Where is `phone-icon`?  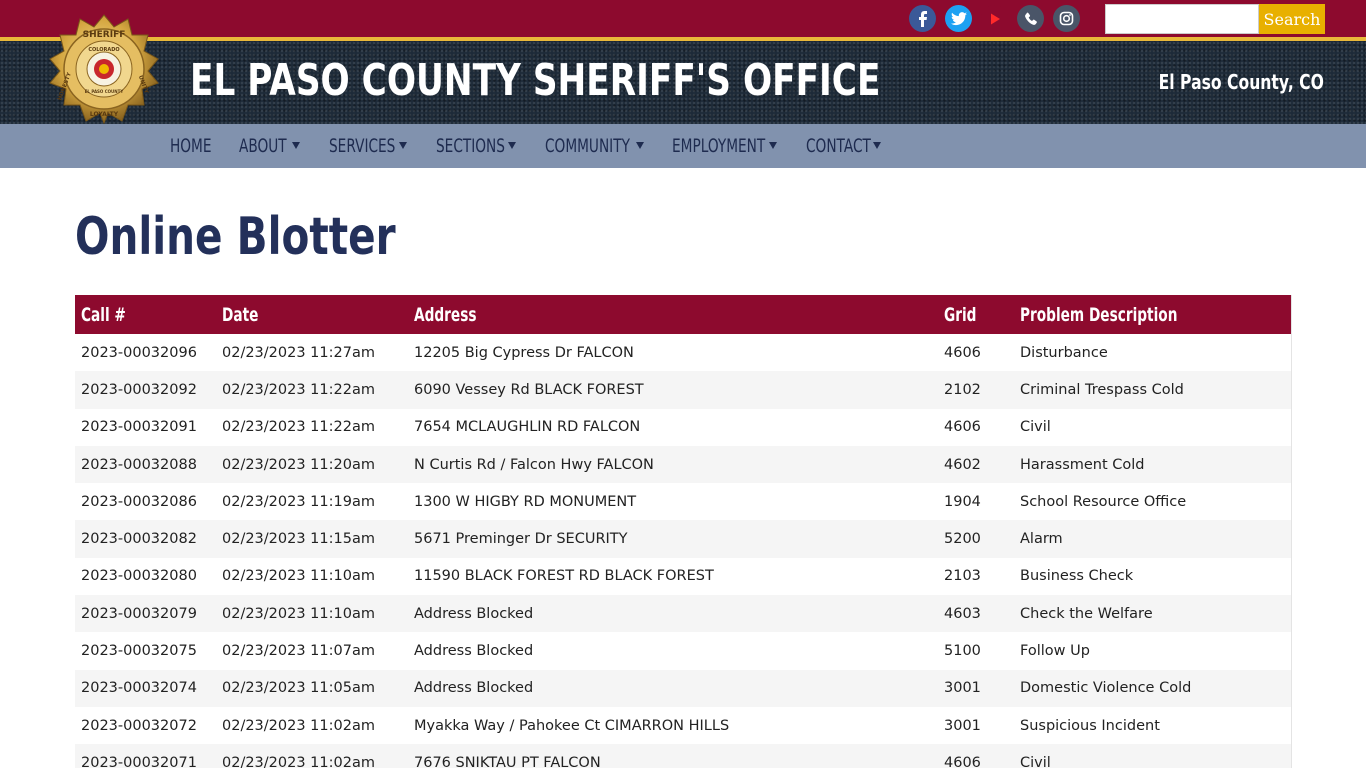
phone-icon is located at coordinates (1030, 18).